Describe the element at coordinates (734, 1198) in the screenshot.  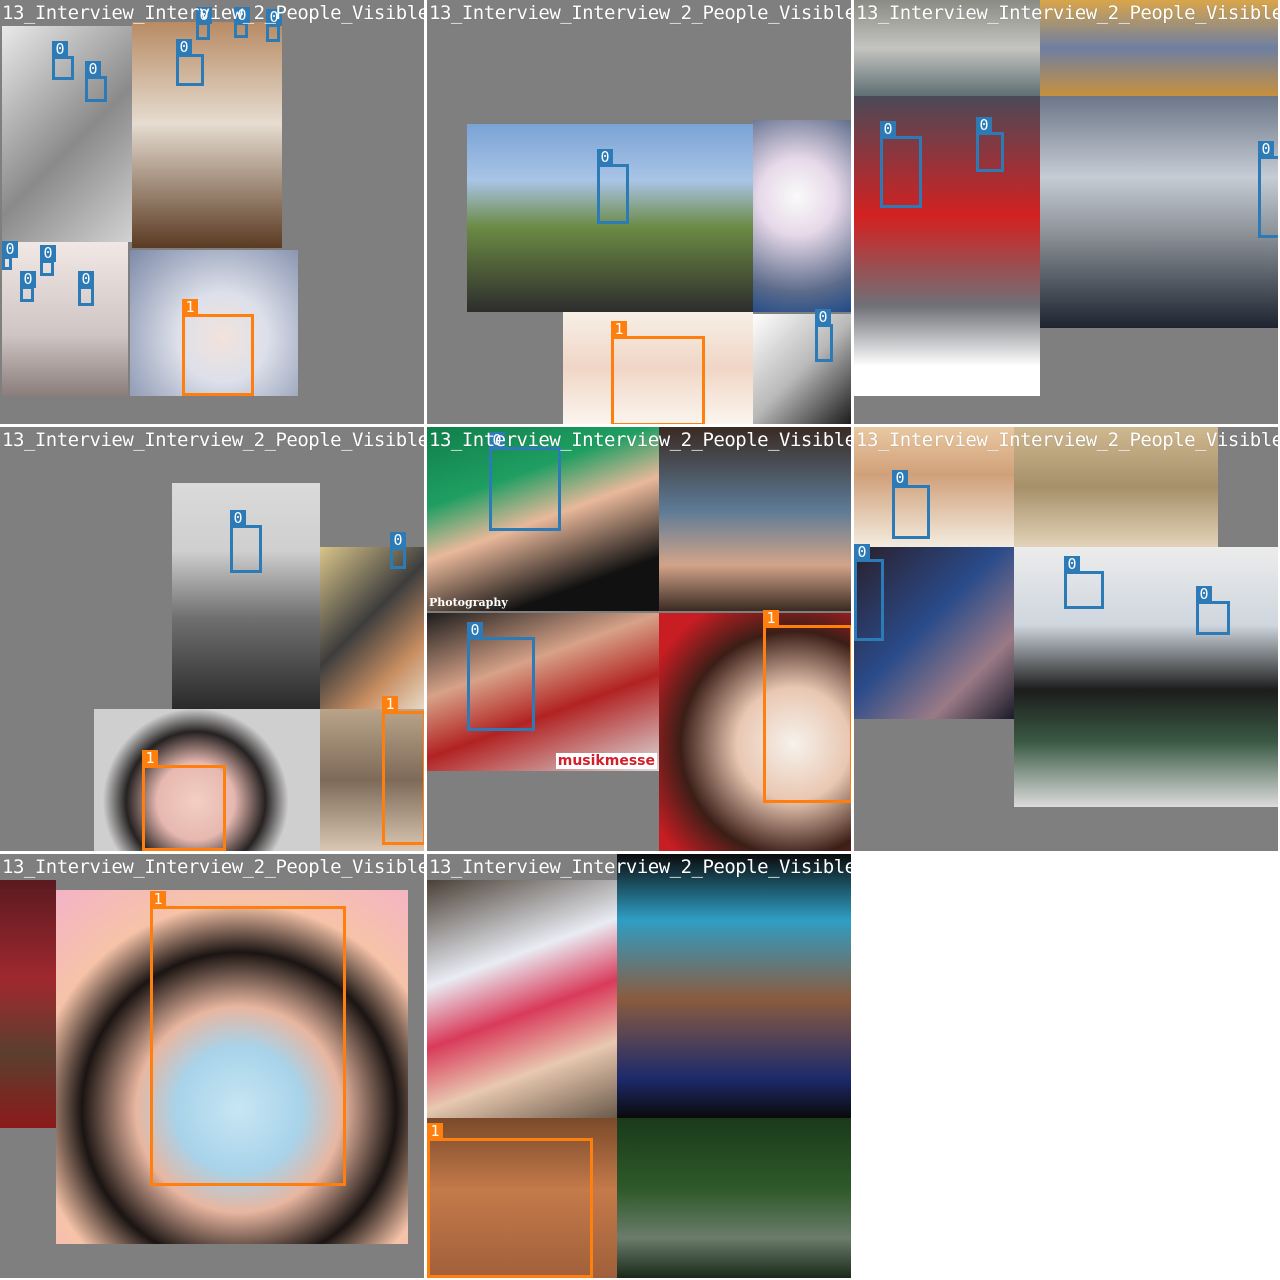
I see `photo-trees` at that location.